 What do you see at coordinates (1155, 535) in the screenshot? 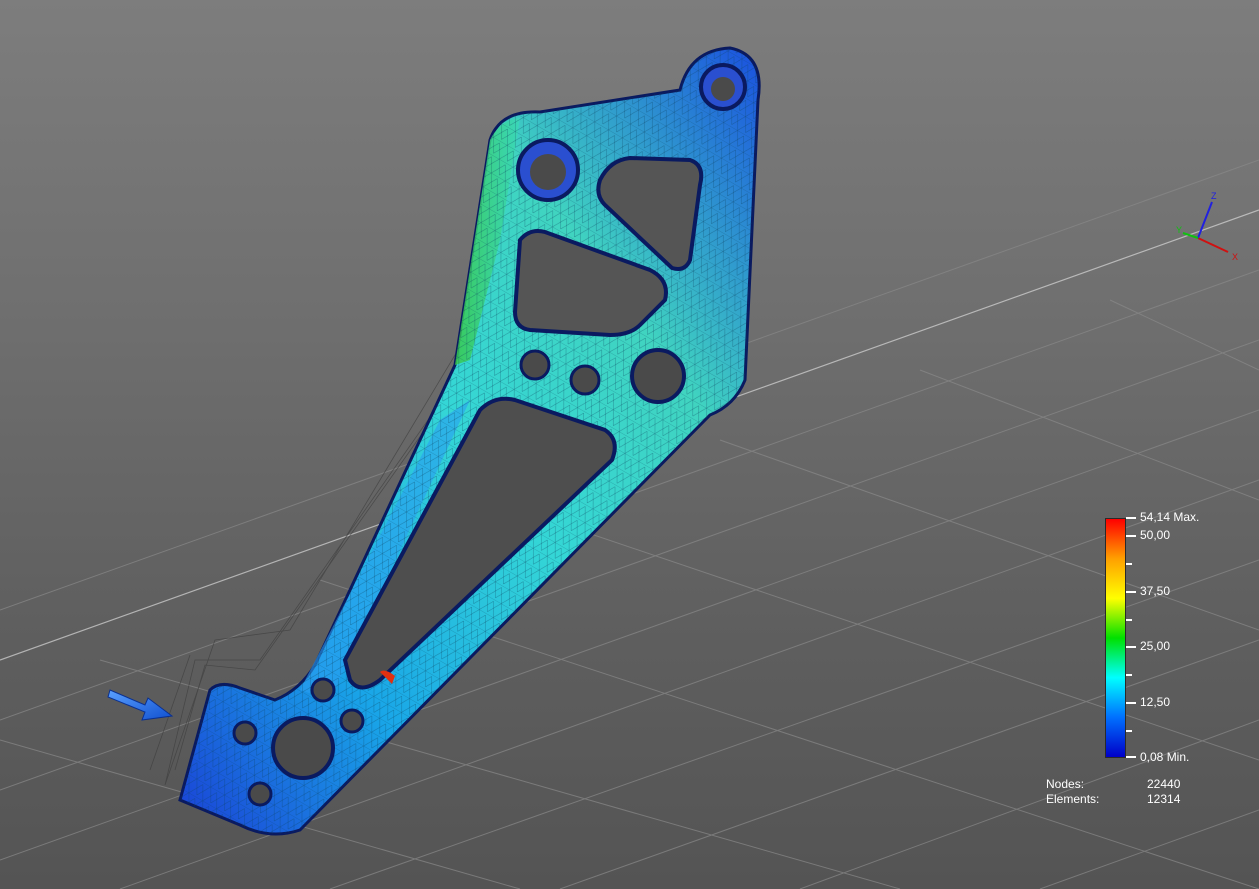
I see `legend-tick-label: 50,00` at bounding box center [1155, 535].